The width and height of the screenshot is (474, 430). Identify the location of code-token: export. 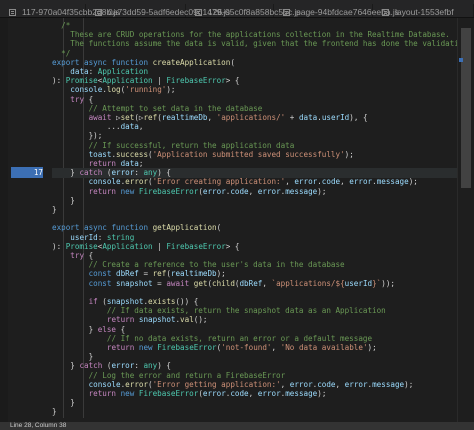
(68, 228).